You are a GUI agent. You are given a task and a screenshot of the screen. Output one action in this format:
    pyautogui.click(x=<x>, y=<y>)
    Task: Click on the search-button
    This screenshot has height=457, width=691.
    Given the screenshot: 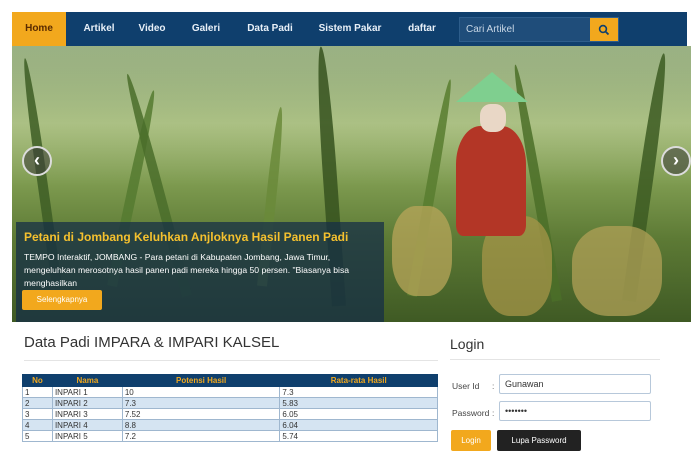 What is the action you would take?
    pyautogui.click(x=604, y=29)
    